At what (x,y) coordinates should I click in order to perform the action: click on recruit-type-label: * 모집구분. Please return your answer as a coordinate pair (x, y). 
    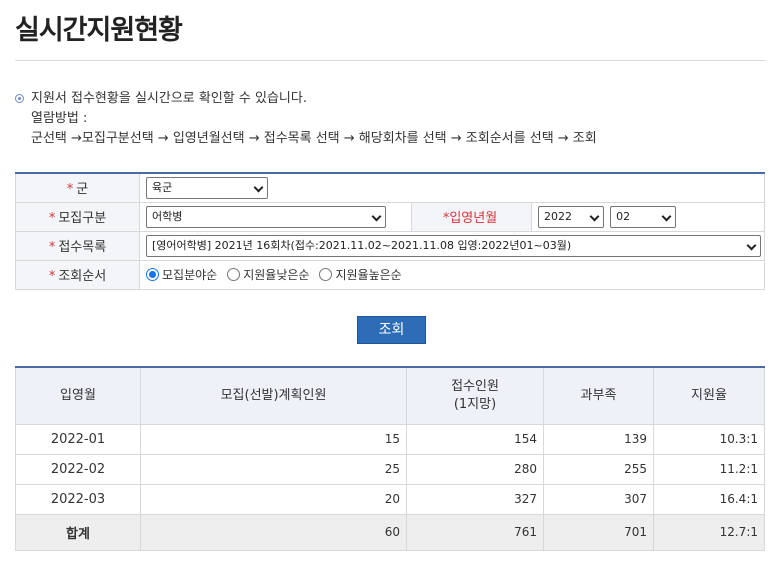
    Looking at the image, I should click on (77, 217).